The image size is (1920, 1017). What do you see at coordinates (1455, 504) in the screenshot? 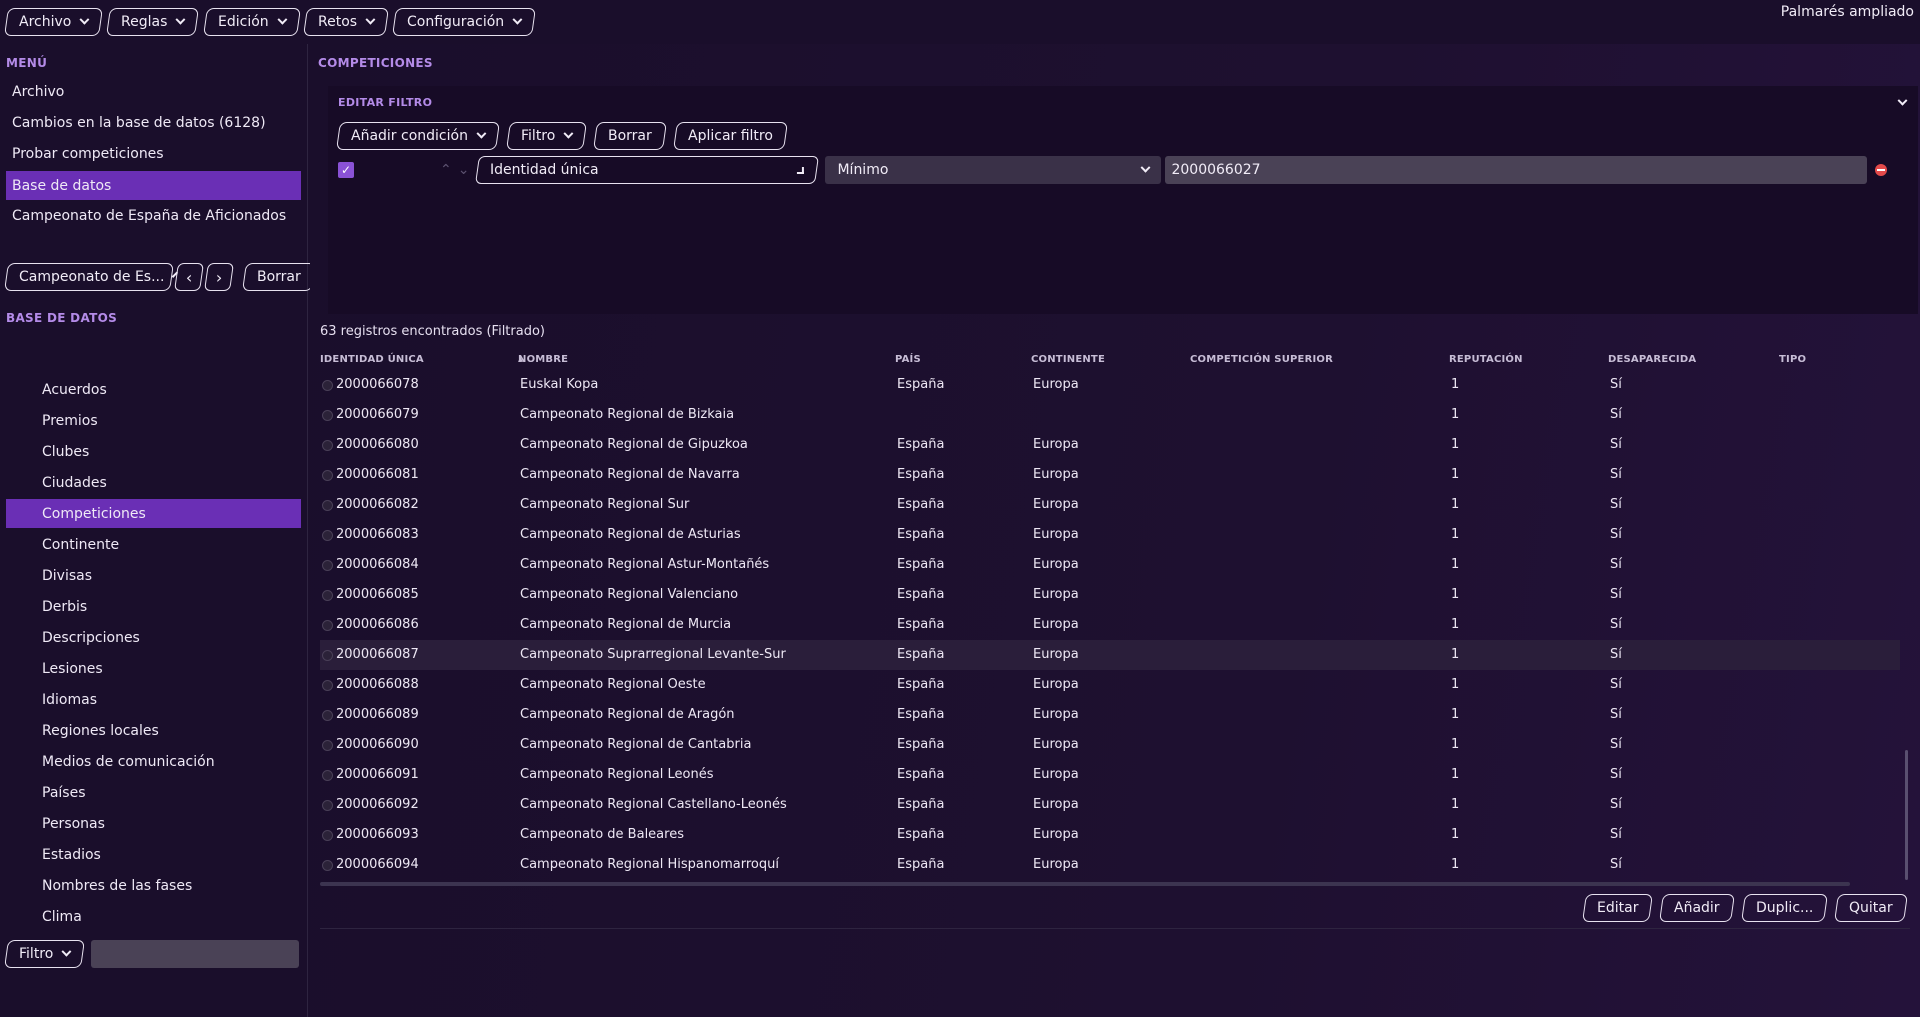
I see `cell-rep: 1` at bounding box center [1455, 504].